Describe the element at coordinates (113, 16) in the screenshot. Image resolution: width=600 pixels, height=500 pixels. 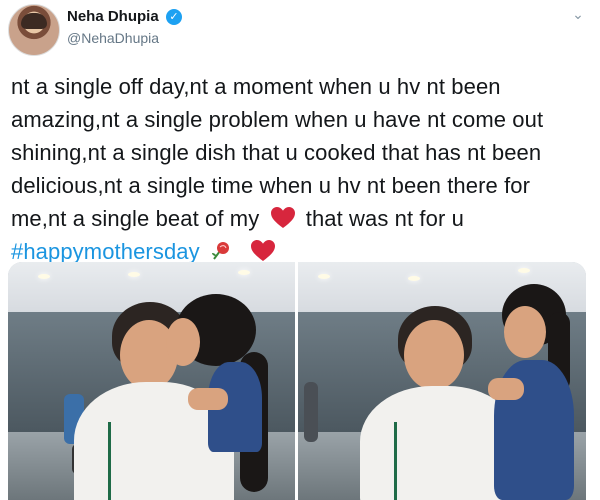
I see `author-name: Neha Dhupia` at that location.